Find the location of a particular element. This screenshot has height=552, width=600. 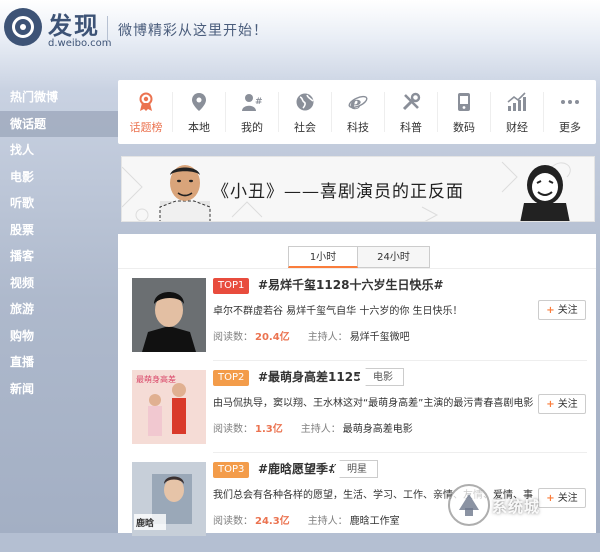

category-science: 科普 is located at coordinates (411, 112).